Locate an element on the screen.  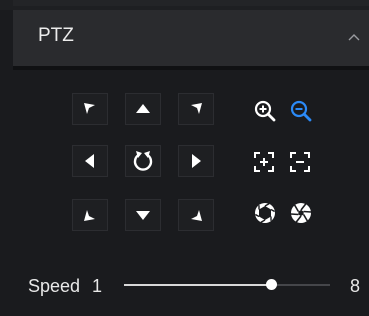
slider-thumb is located at coordinates (271, 284).